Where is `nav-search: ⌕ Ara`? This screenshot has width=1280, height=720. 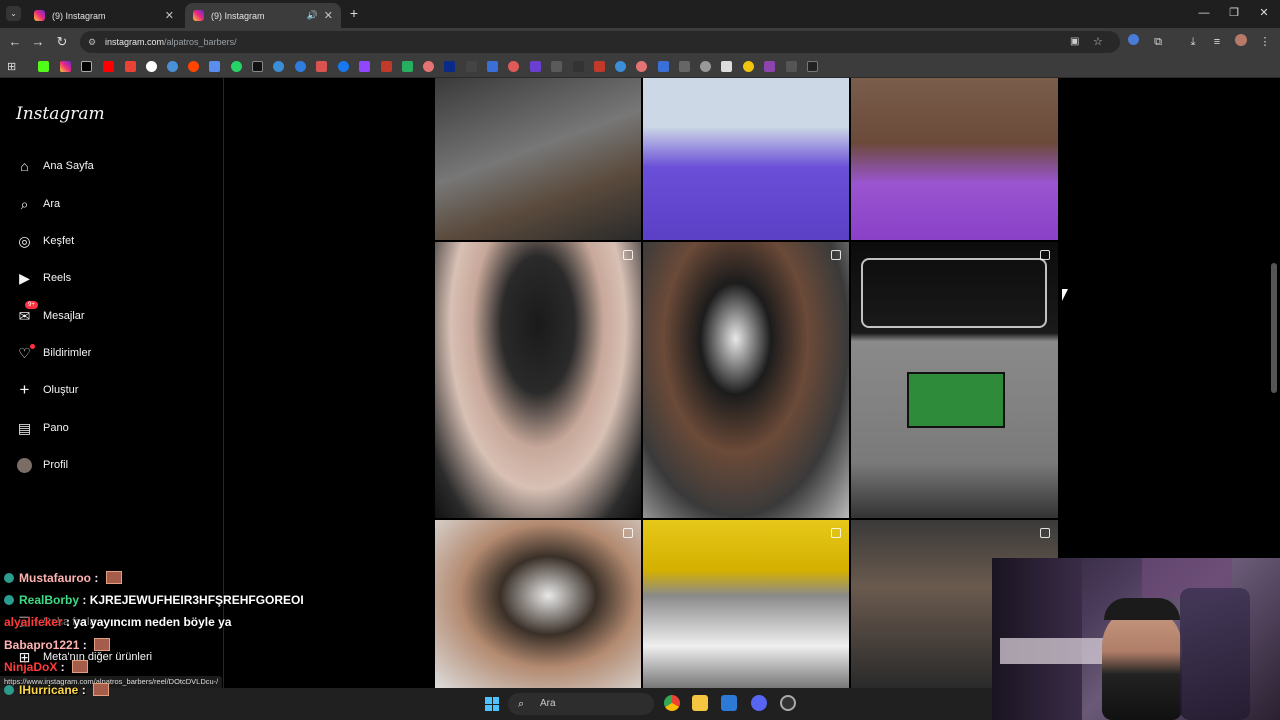
nav-search: ⌕ Ara is located at coordinates (38, 204).